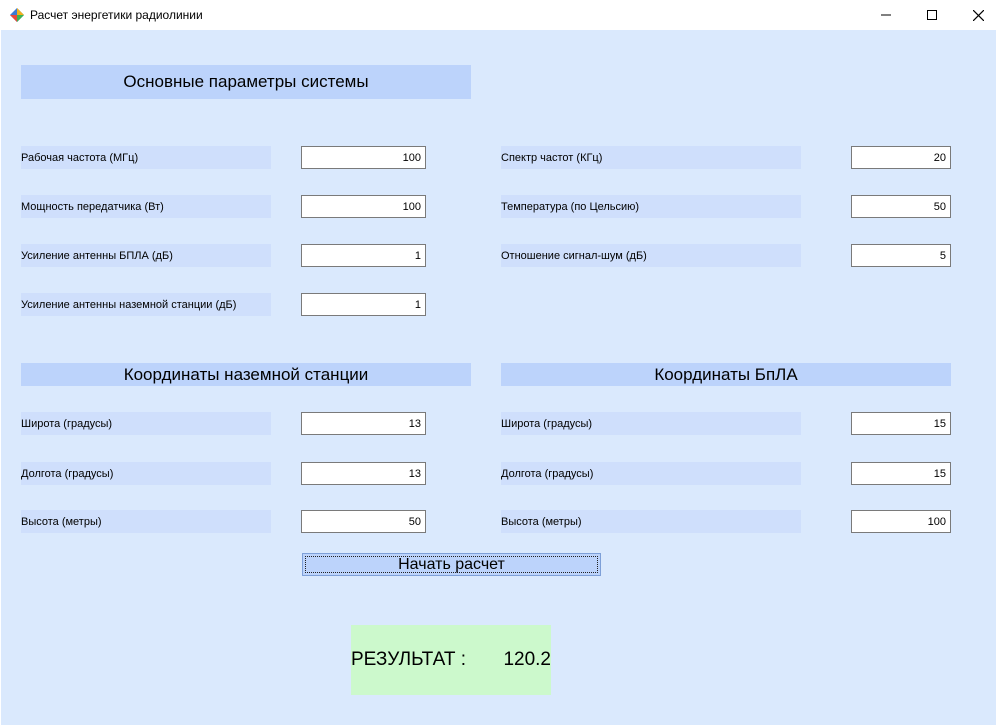 The height and width of the screenshot is (725, 997). What do you see at coordinates (146, 473) in the screenshot?
I see `ground-lon-label: Долгота (градусы)` at bounding box center [146, 473].